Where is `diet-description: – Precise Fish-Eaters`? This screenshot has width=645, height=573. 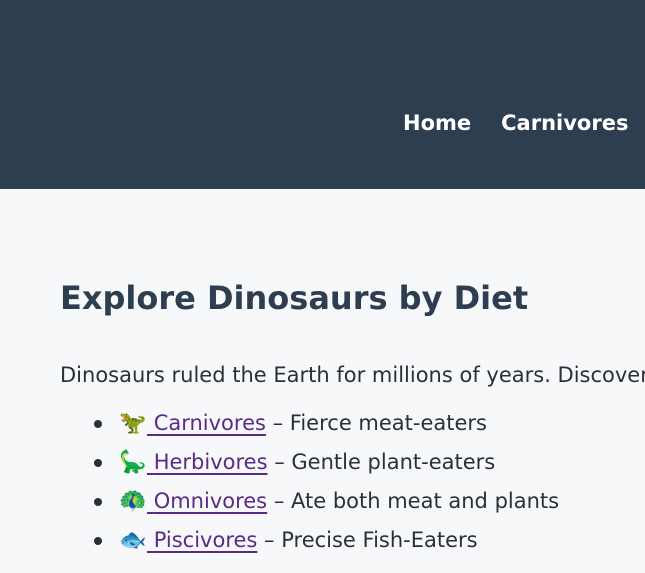 diet-description: – Precise Fish-Eaters is located at coordinates (371, 540).